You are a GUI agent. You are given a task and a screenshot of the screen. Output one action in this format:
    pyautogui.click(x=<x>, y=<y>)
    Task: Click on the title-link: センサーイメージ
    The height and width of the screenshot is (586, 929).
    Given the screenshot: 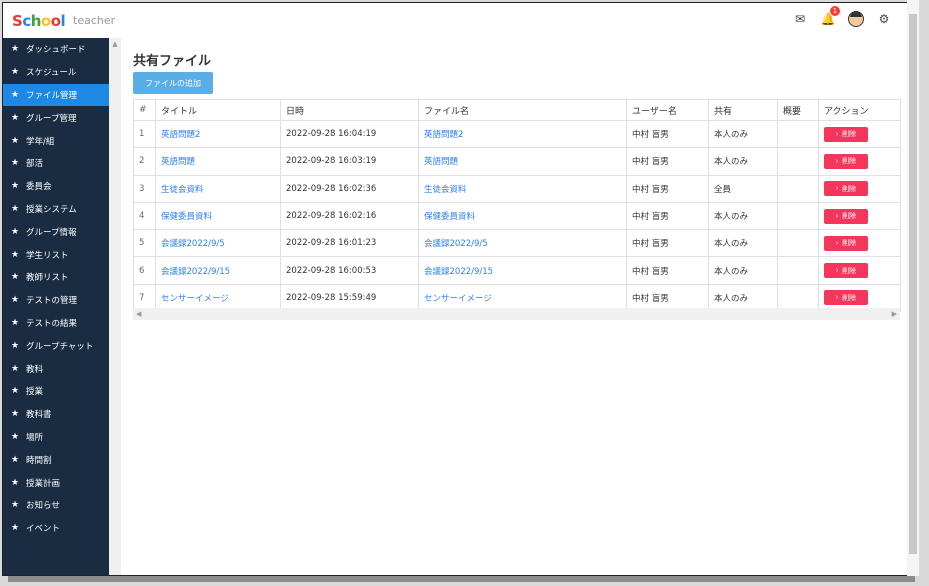 What is the action you would take?
    pyautogui.click(x=195, y=299)
    